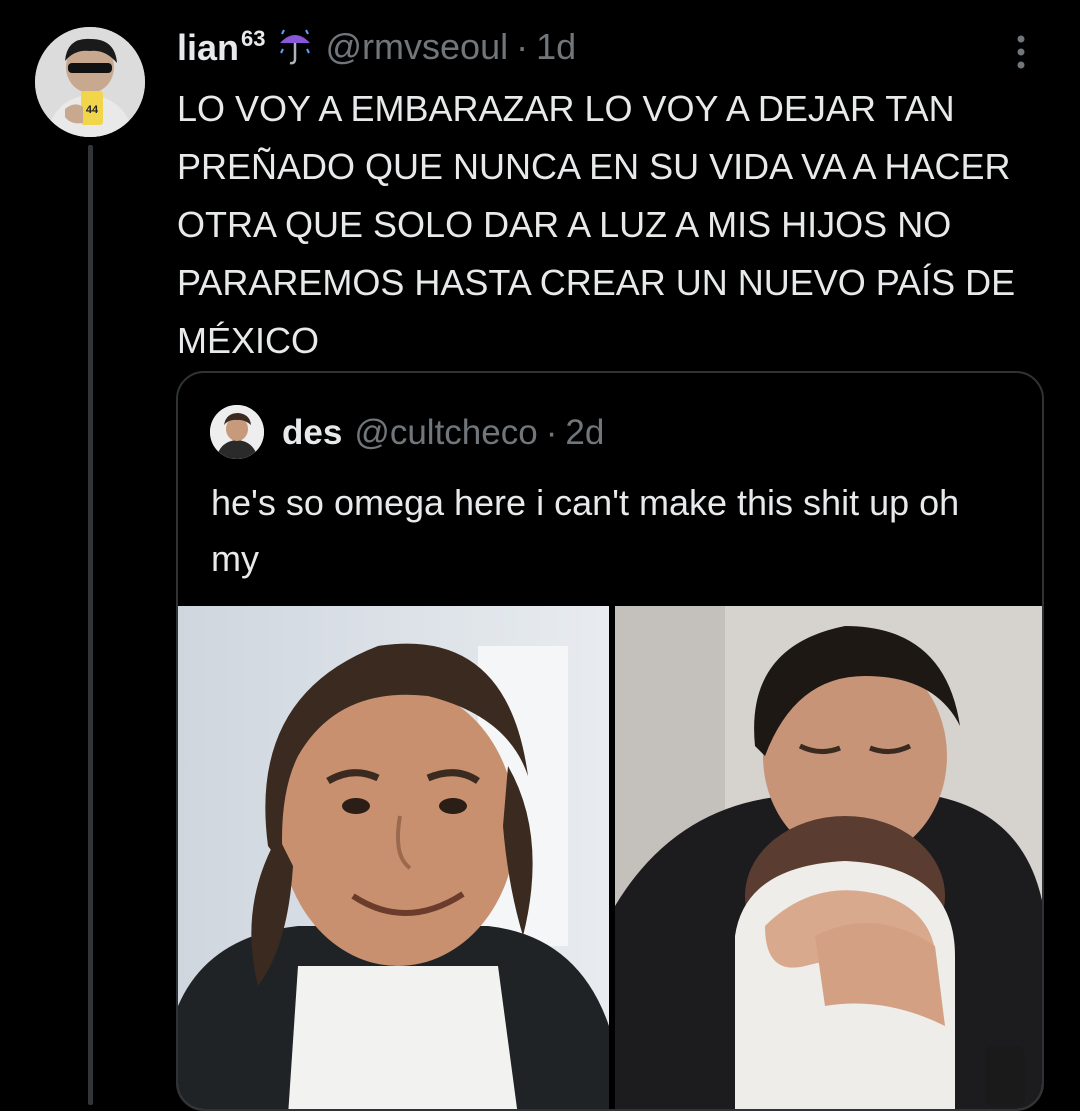  What do you see at coordinates (92, 110) in the screenshot?
I see `avatar-badge-text: 44` at bounding box center [92, 110].